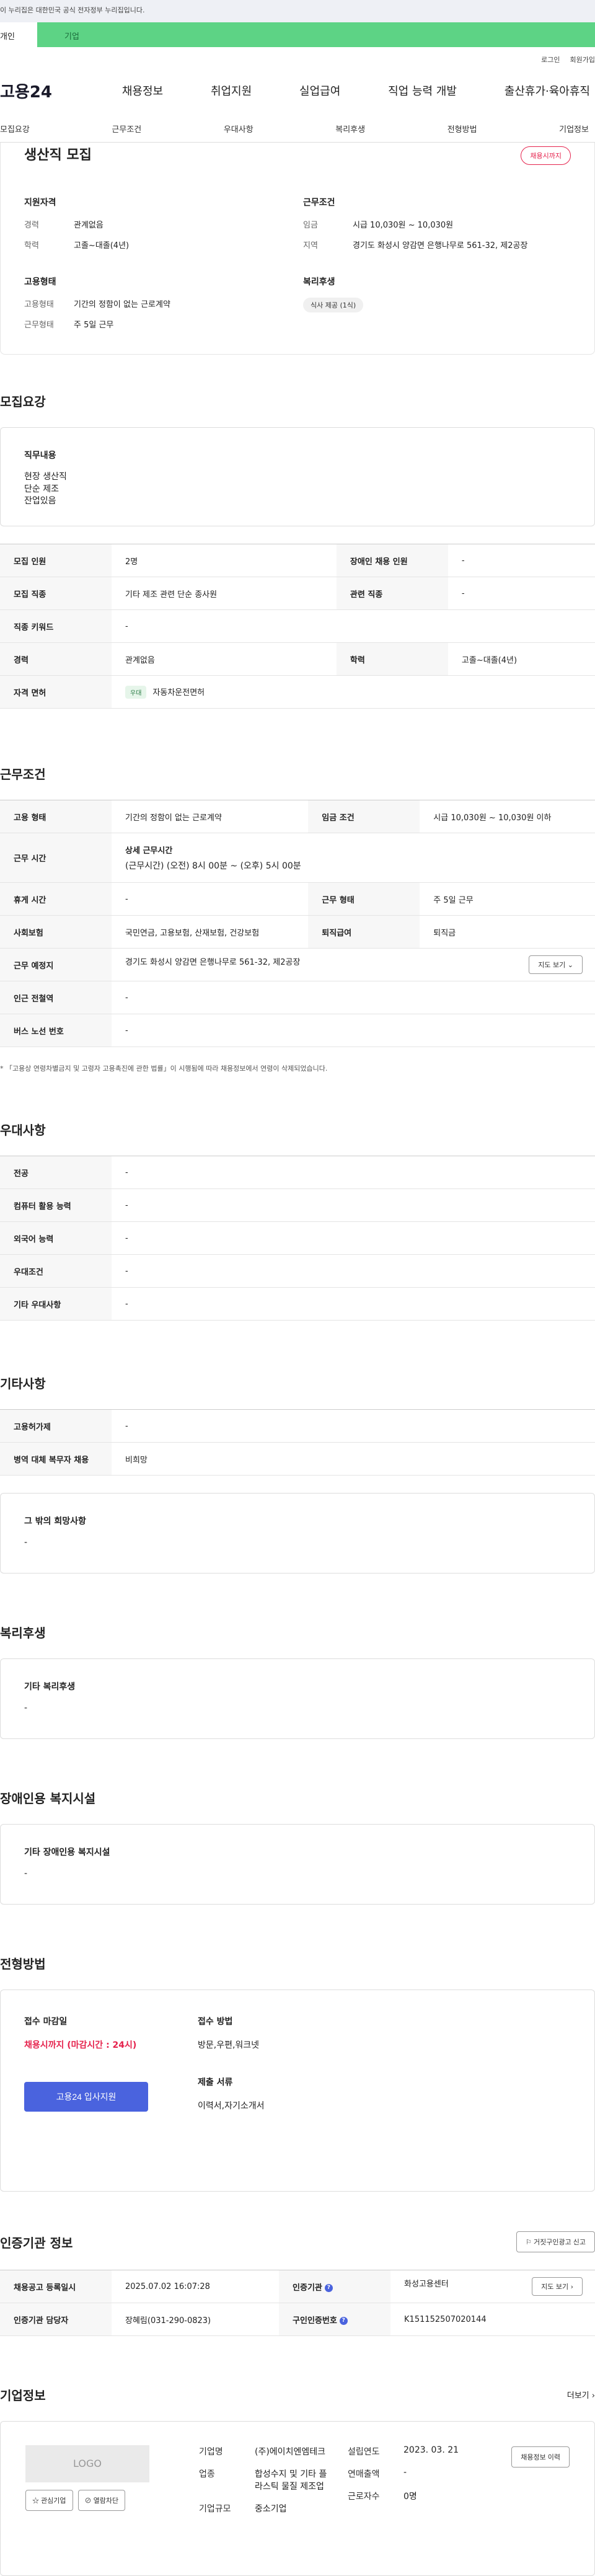 The height and width of the screenshot is (2576, 595). What do you see at coordinates (297, 1864) in the screenshot?
I see `disabled-box: 기타 장애인용 복지시설 -` at bounding box center [297, 1864].